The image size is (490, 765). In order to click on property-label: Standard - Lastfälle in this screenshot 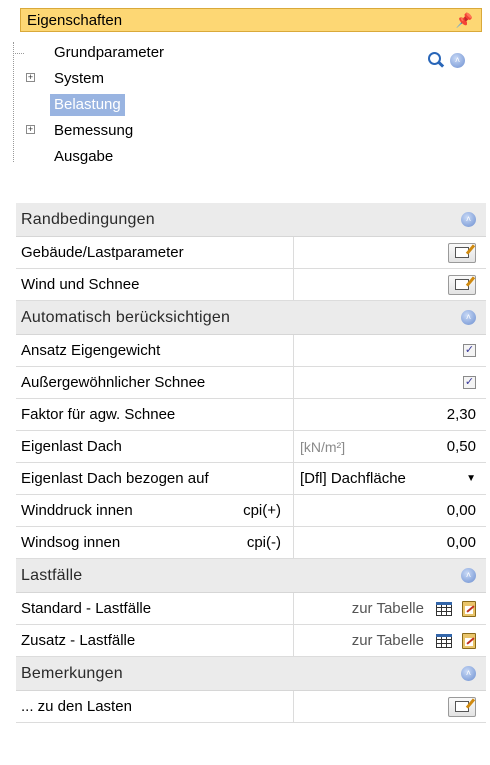, I will do `click(86, 608)`.